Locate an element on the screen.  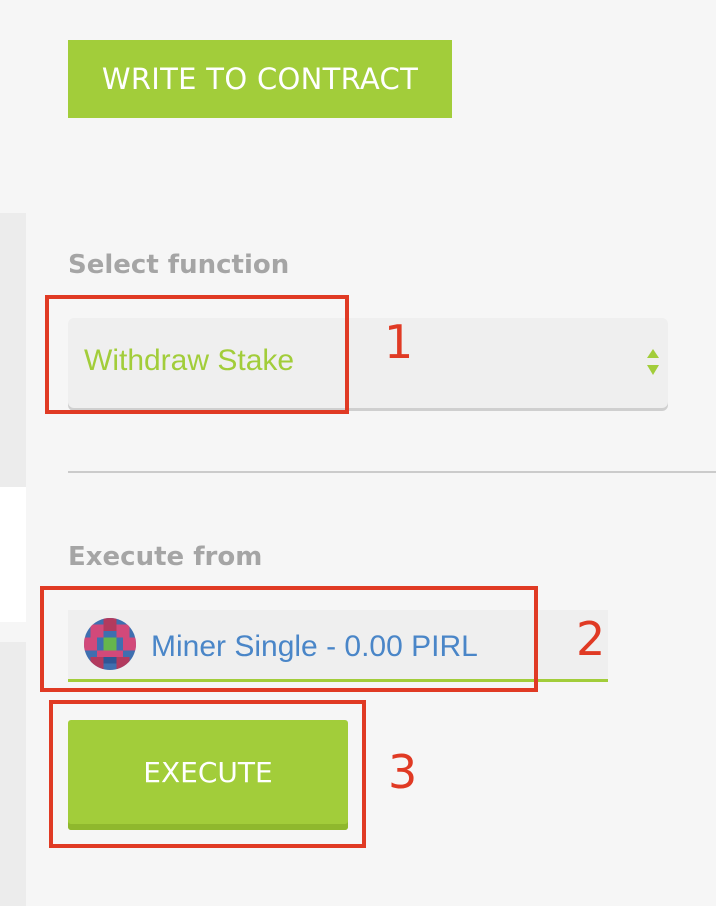
select-arrows-icon is located at coordinates (653, 362).